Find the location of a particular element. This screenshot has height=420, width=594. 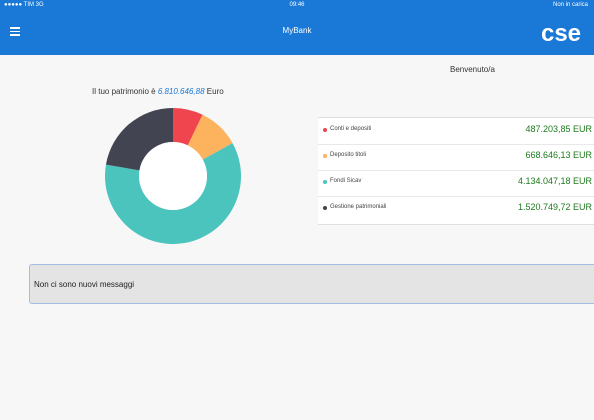

patrimonio-summary: Il tuo patrimonio è 6.810.646,88 Euro is located at coordinates (158, 91).